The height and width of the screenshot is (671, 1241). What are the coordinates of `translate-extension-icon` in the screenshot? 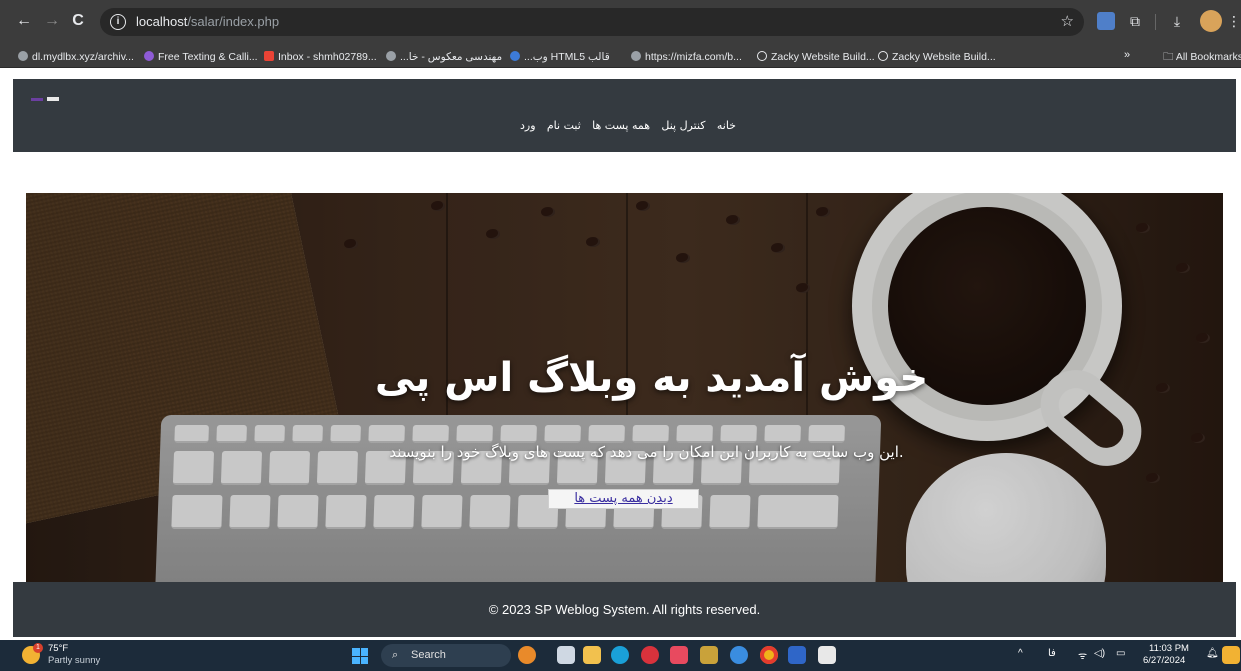 It's located at (1106, 21).